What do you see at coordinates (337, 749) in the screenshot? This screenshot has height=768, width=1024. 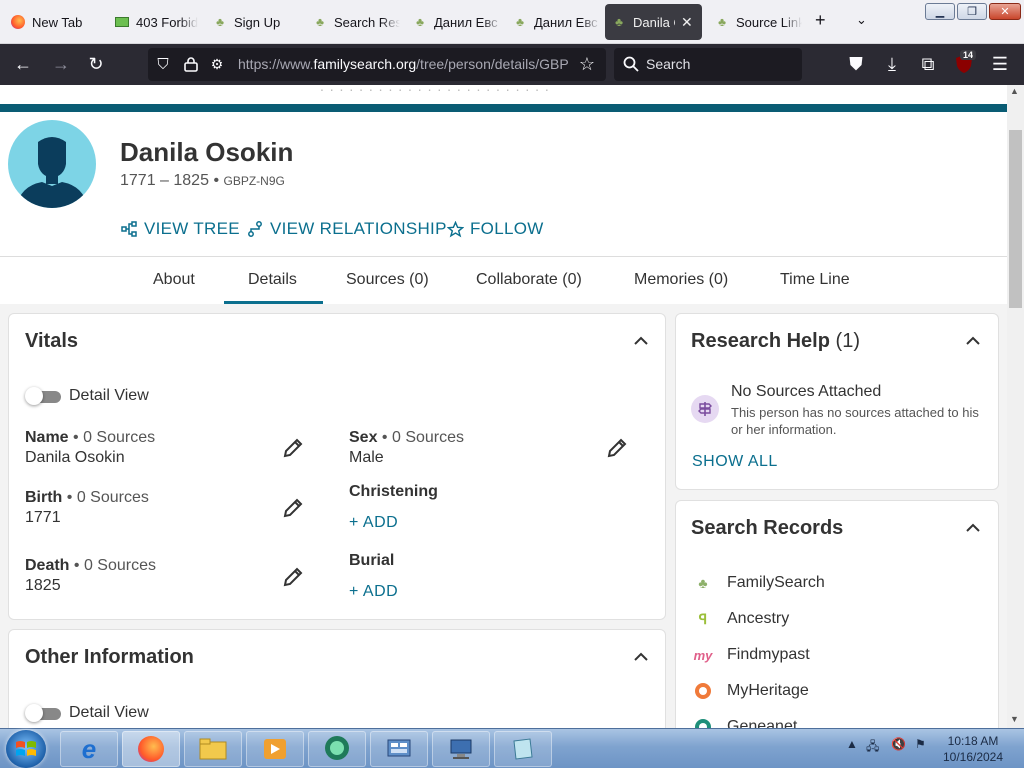 I see `chat-app-taskbar-button` at bounding box center [337, 749].